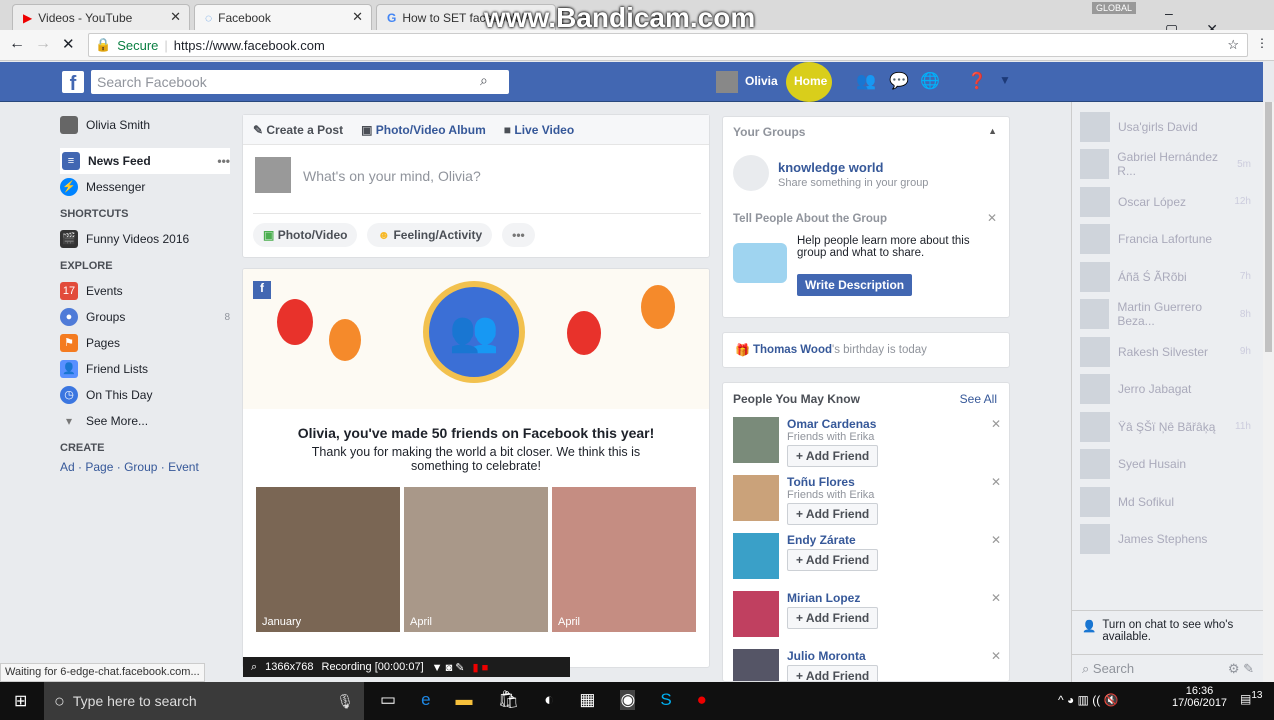  Describe the element at coordinates (145, 317) in the screenshot. I see `sidebar-item-groups: ● Groups 8` at that location.